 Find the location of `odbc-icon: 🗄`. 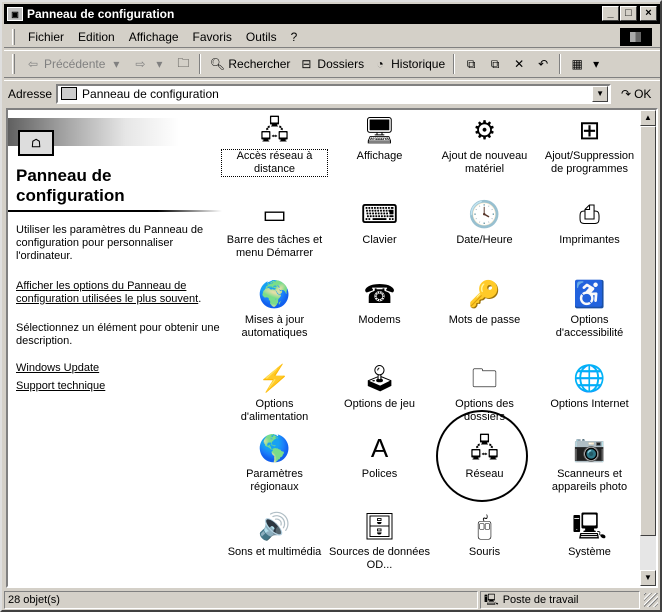

odbc-icon: 🗄 is located at coordinates (380, 525).